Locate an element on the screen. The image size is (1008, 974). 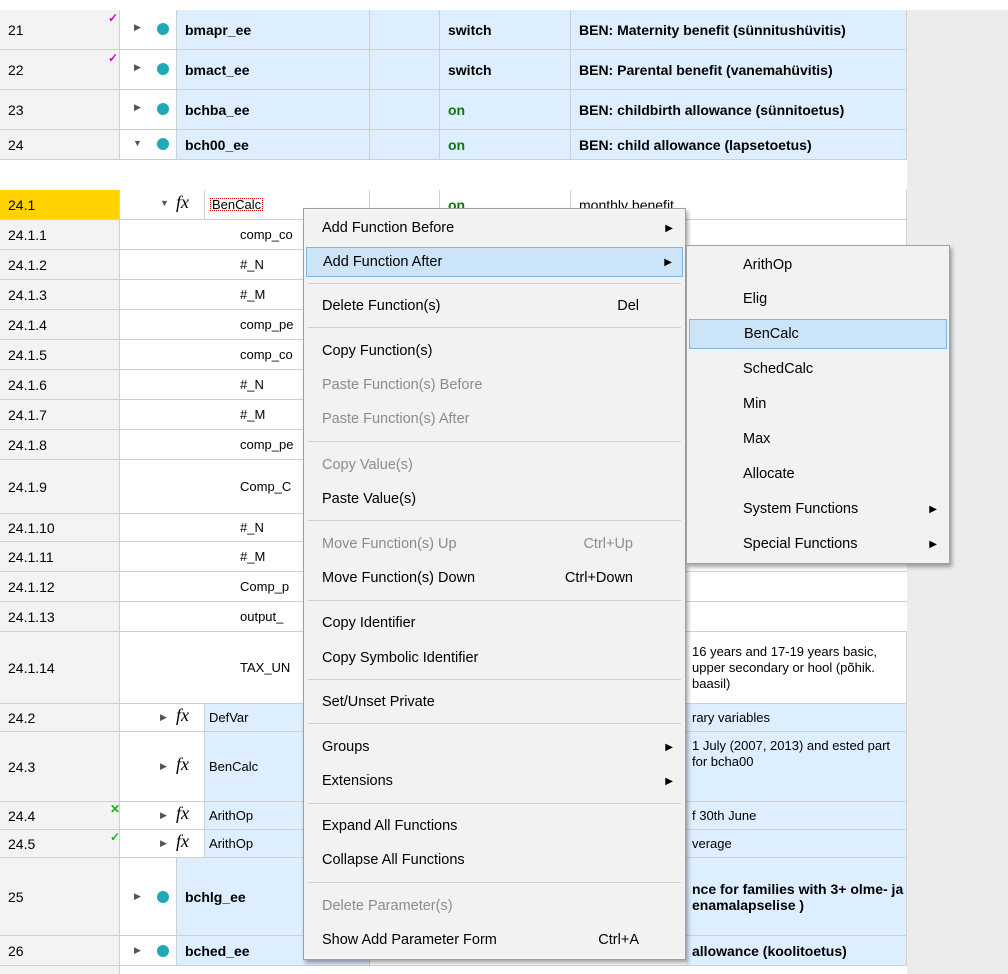
menu-item-copy-symbolic-identifier: Copy Symbolic Identifier is located at coordinates (494, 658).